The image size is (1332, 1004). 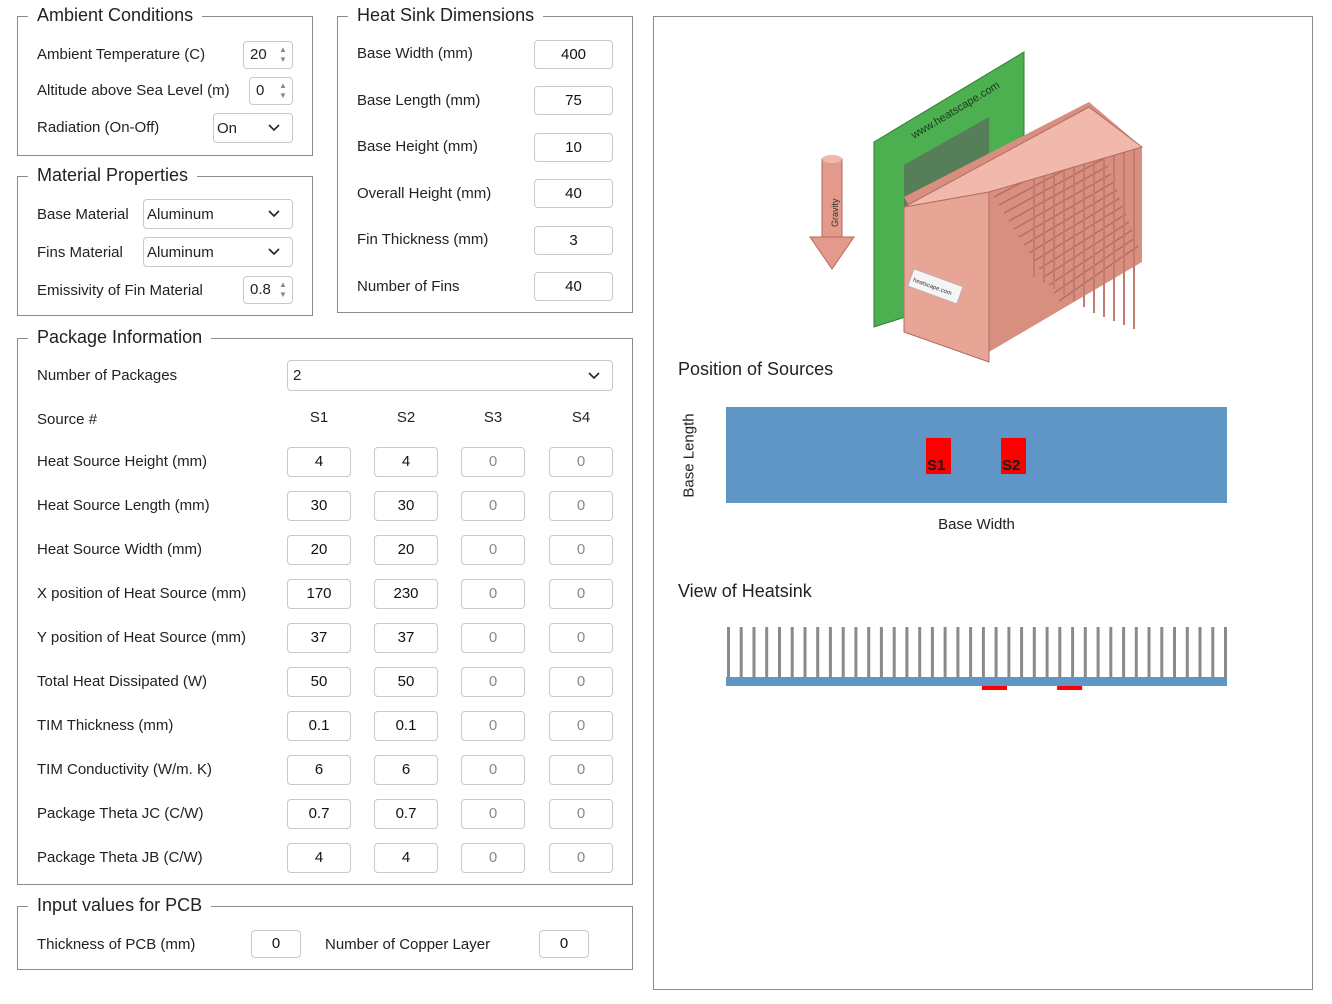 I want to click on x-position-s1-input: 170, so click(x=319, y=594).